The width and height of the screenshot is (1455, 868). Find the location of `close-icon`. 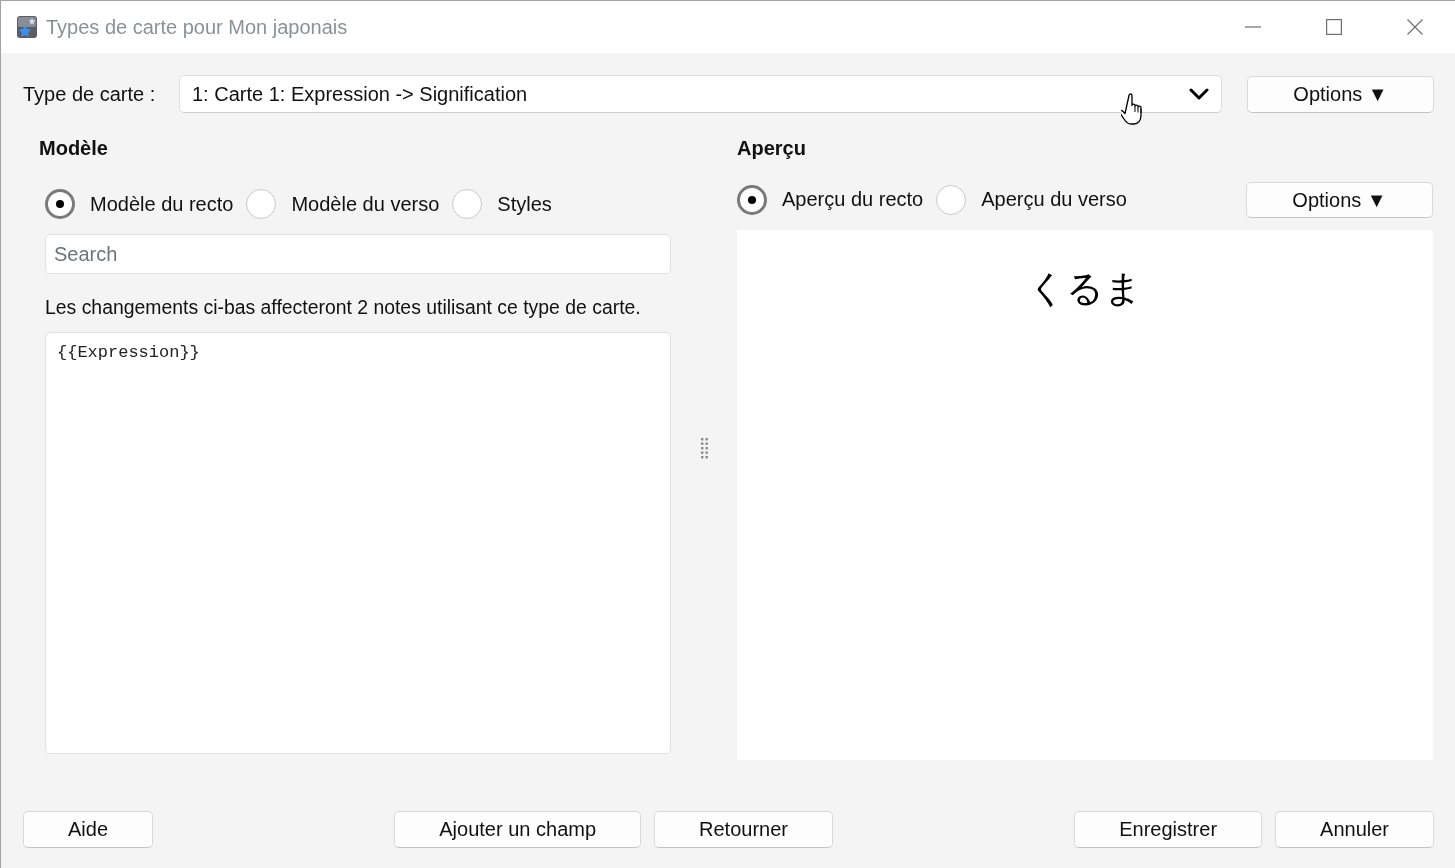

close-icon is located at coordinates (1415, 27).